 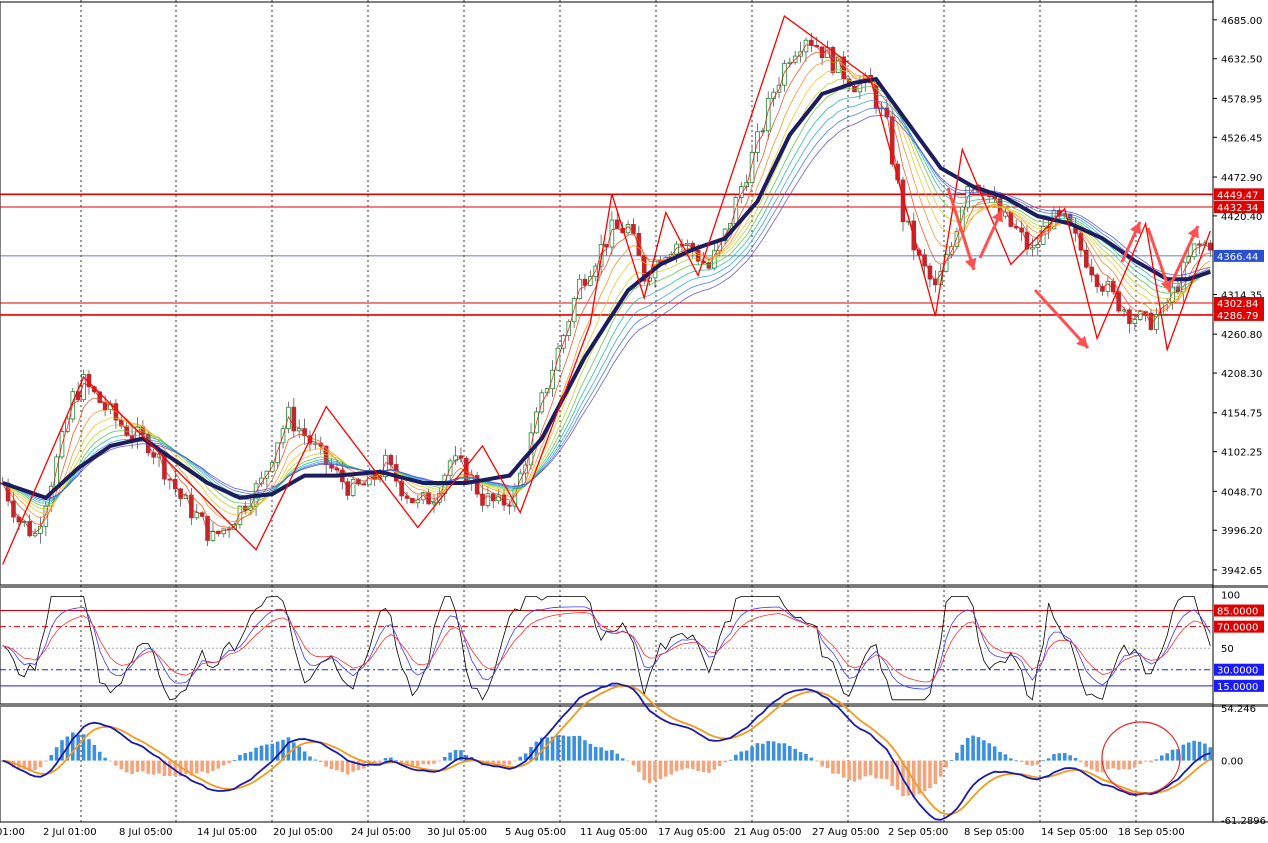 What do you see at coordinates (1241, 21) in the screenshot?
I see `price-tick-label: 4685.00` at bounding box center [1241, 21].